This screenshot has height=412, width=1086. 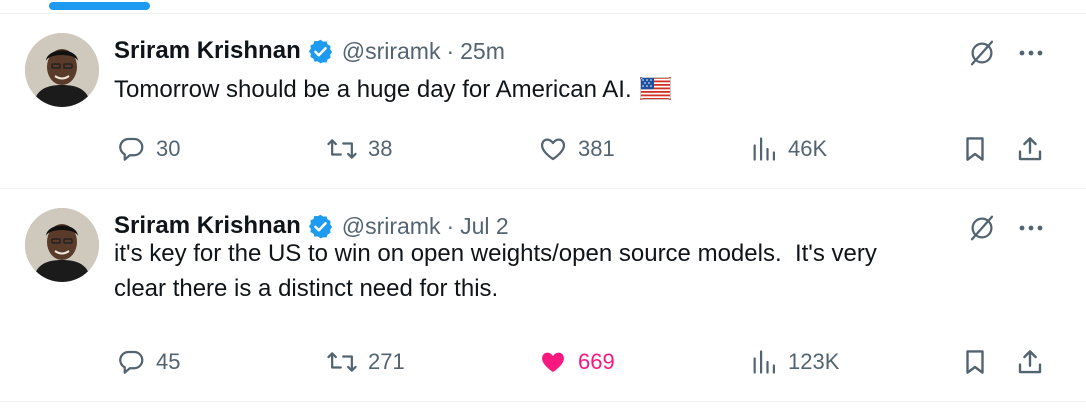 I want to click on tweet-actions: 45 271 669 123K, so click(x=543, y=362).